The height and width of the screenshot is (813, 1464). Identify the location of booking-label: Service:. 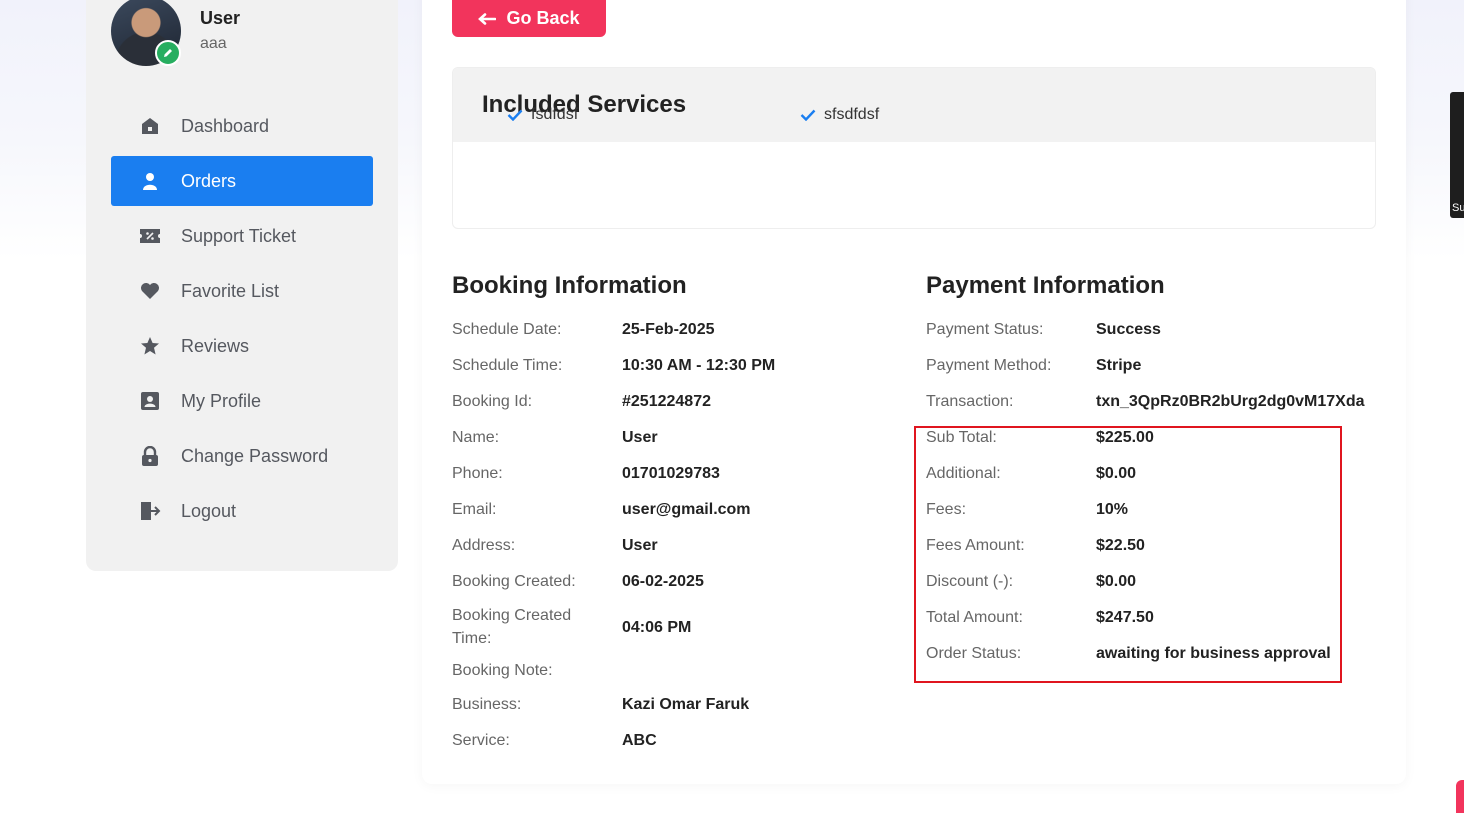
(481, 740).